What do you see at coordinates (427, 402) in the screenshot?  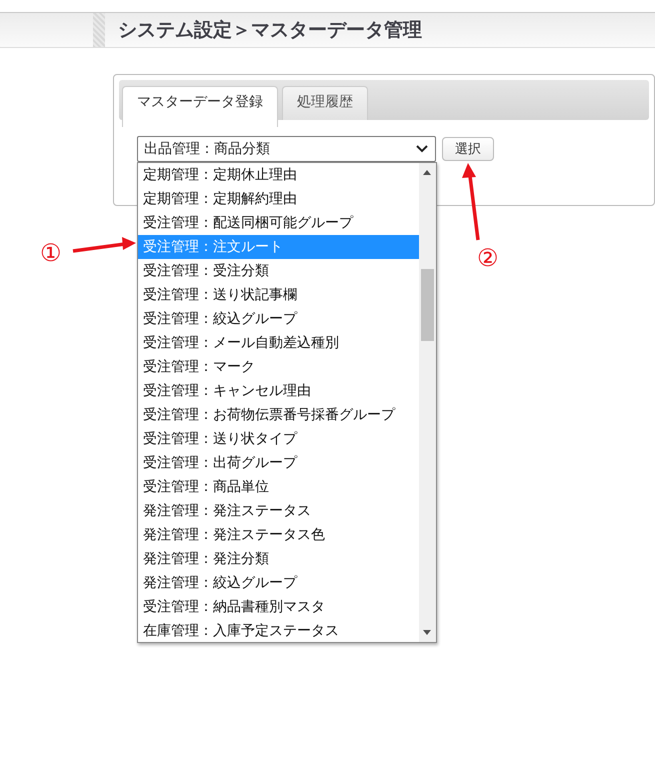 I see `scrollbar` at bounding box center [427, 402].